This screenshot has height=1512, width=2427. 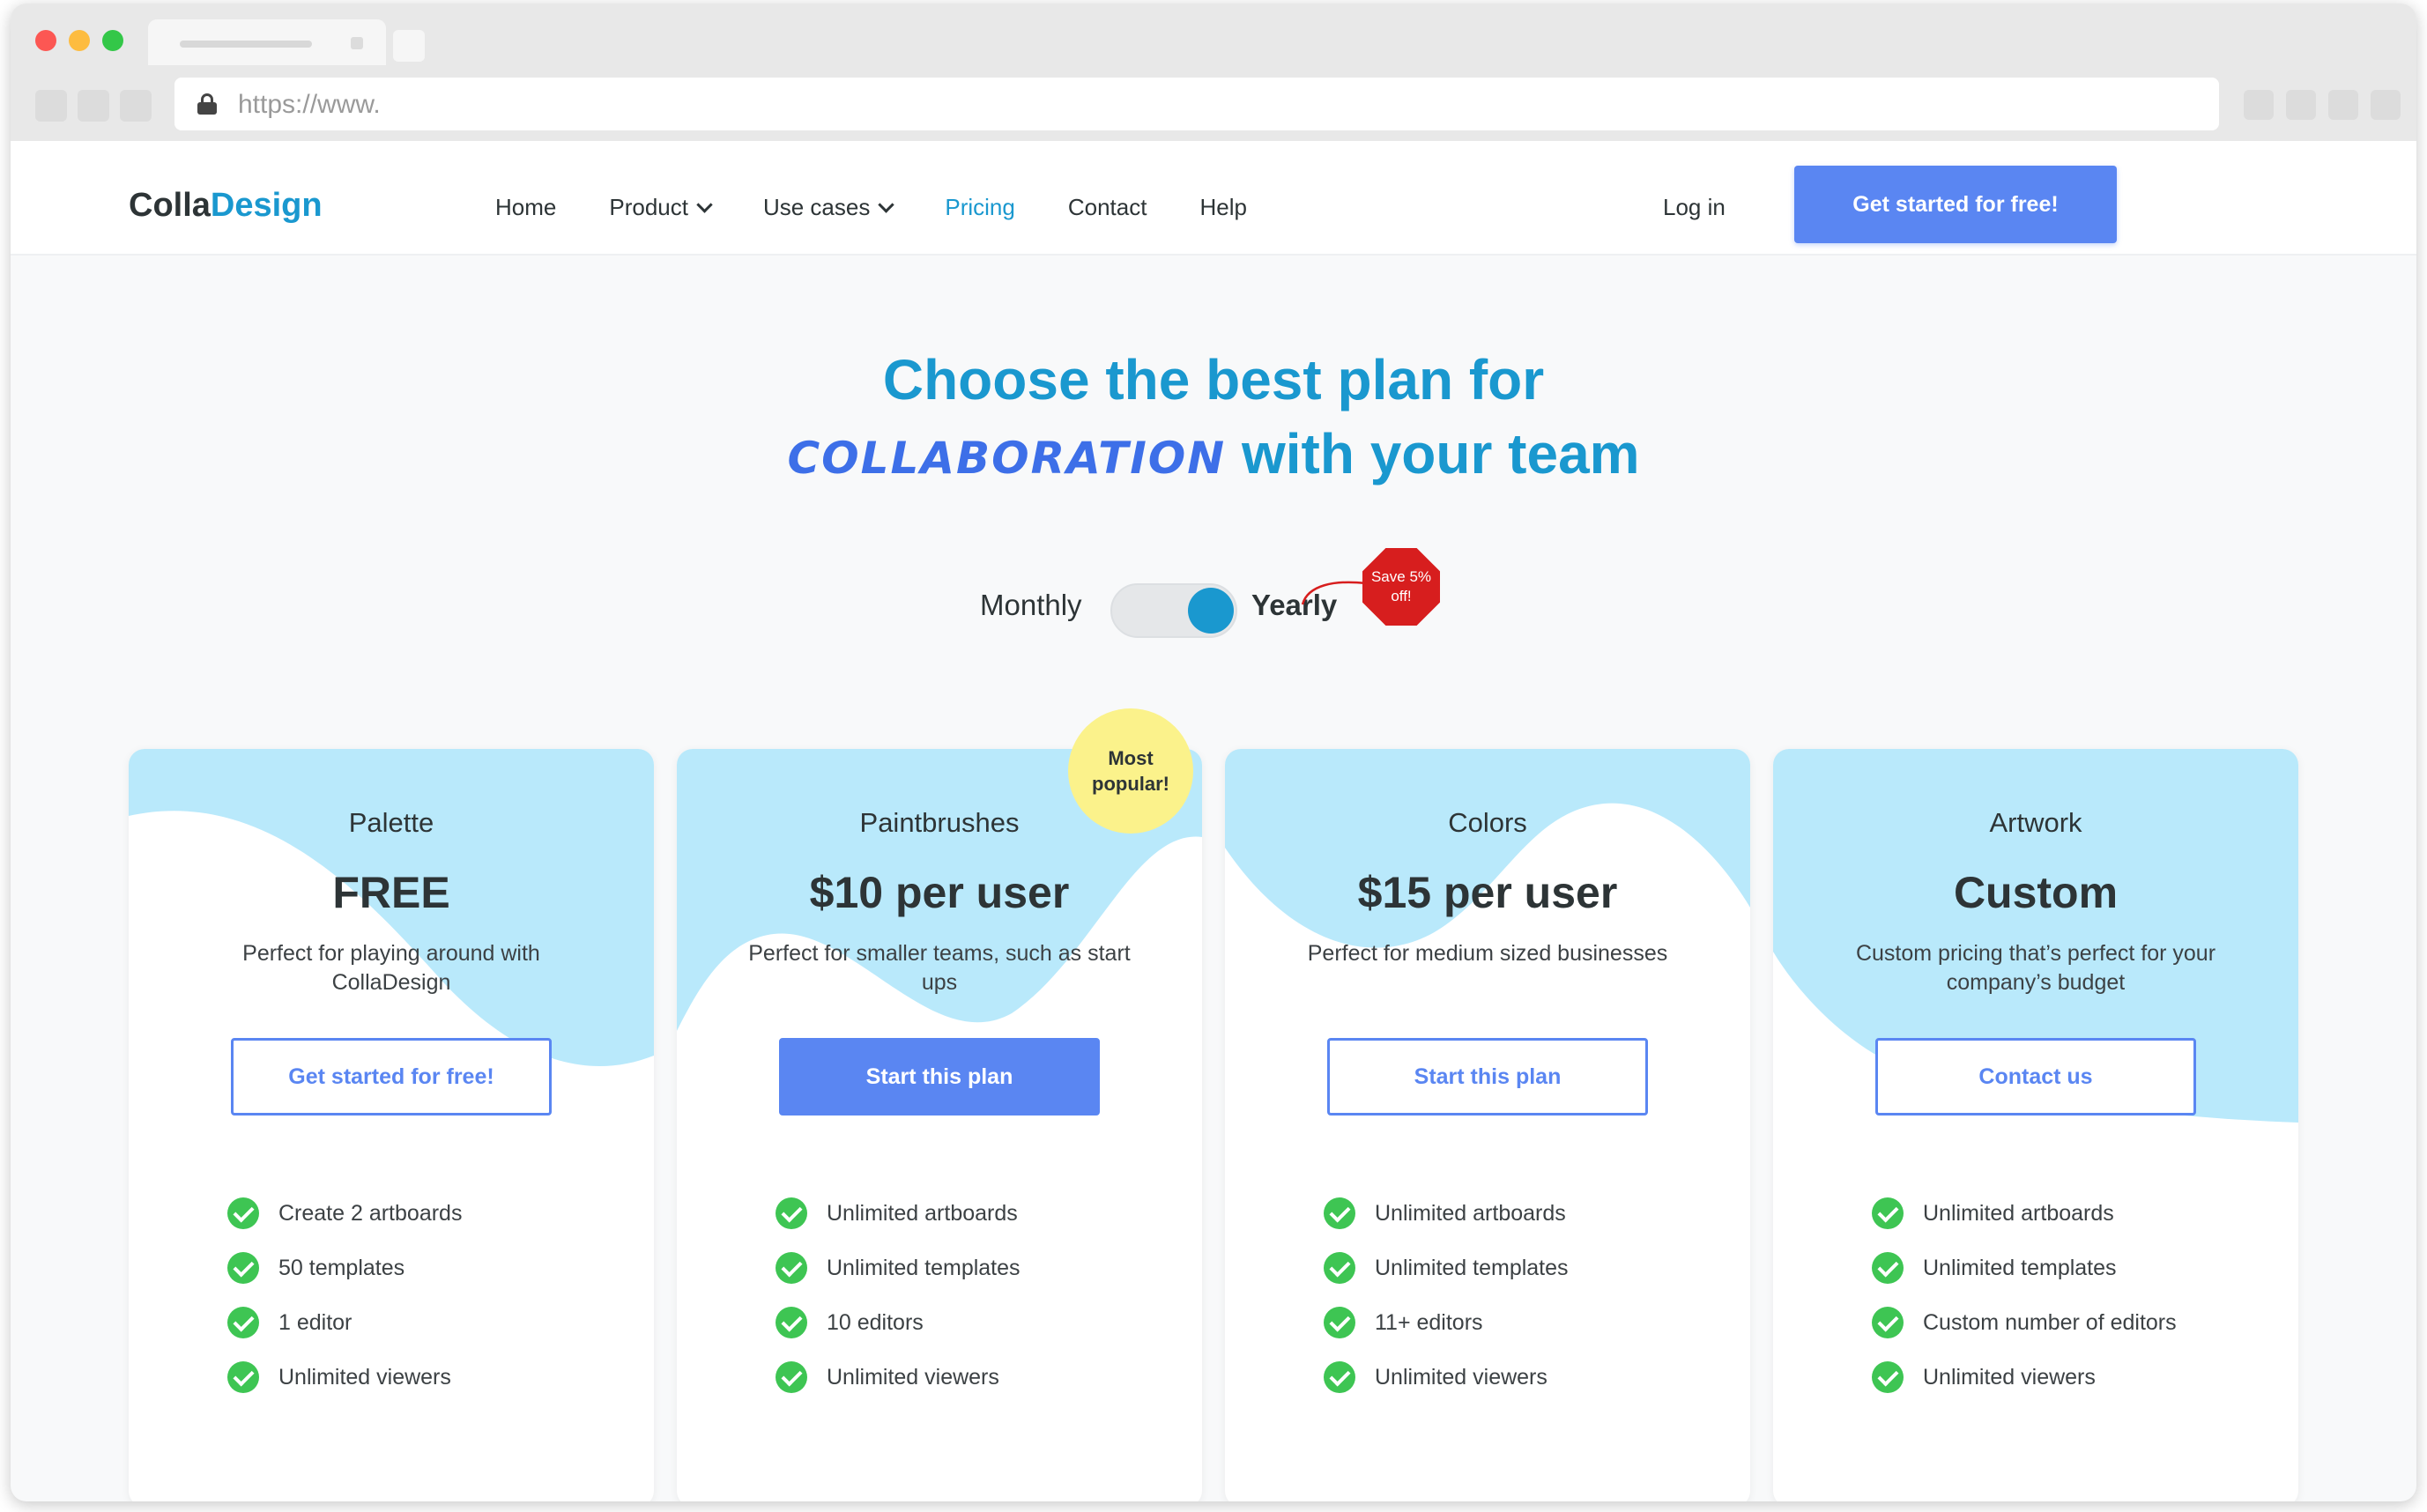 What do you see at coordinates (391, 822) in the screenshot?
I see `plan-name: Palette` at bounding box center [391, 822].